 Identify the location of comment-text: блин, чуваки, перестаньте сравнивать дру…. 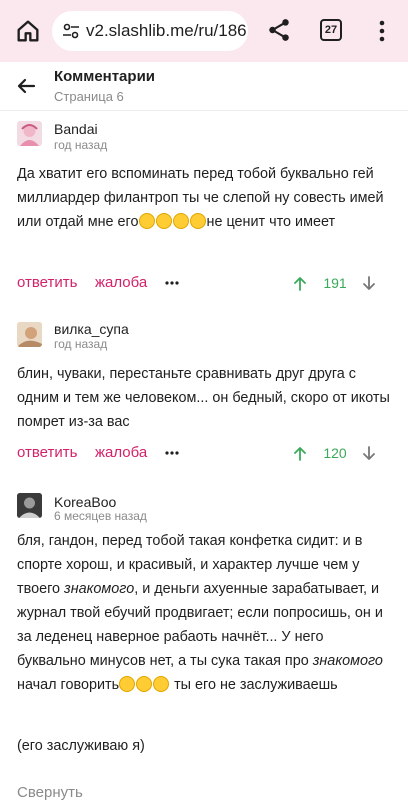
(203, 398).